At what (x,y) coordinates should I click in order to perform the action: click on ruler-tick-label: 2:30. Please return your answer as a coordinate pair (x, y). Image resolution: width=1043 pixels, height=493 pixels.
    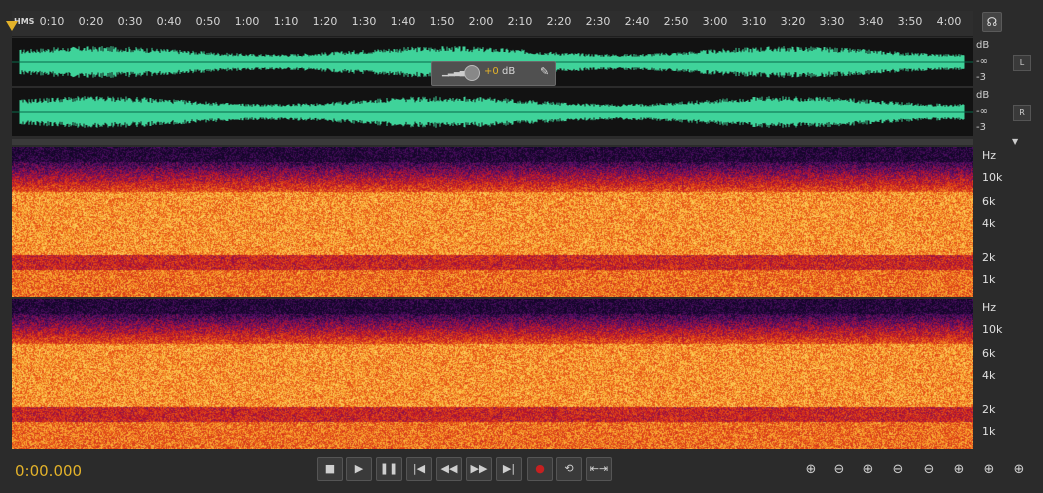
    Looking at the image, I should click on (598, 21).